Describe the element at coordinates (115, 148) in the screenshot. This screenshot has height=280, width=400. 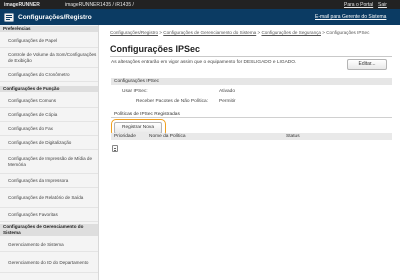
I see `delete-icon` at that location.